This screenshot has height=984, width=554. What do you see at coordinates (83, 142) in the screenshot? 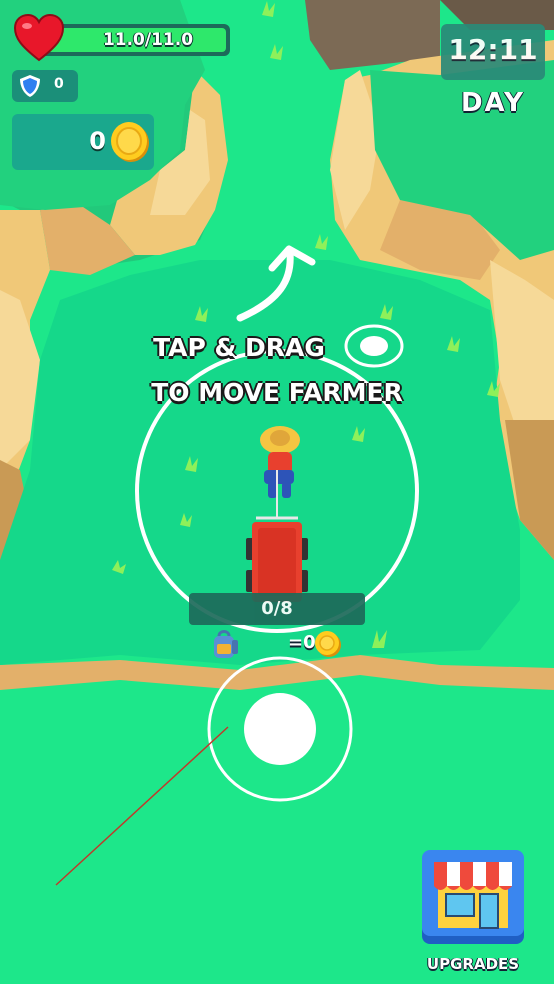
I see `coin-counter: 0` at bounding box center [83, 142].